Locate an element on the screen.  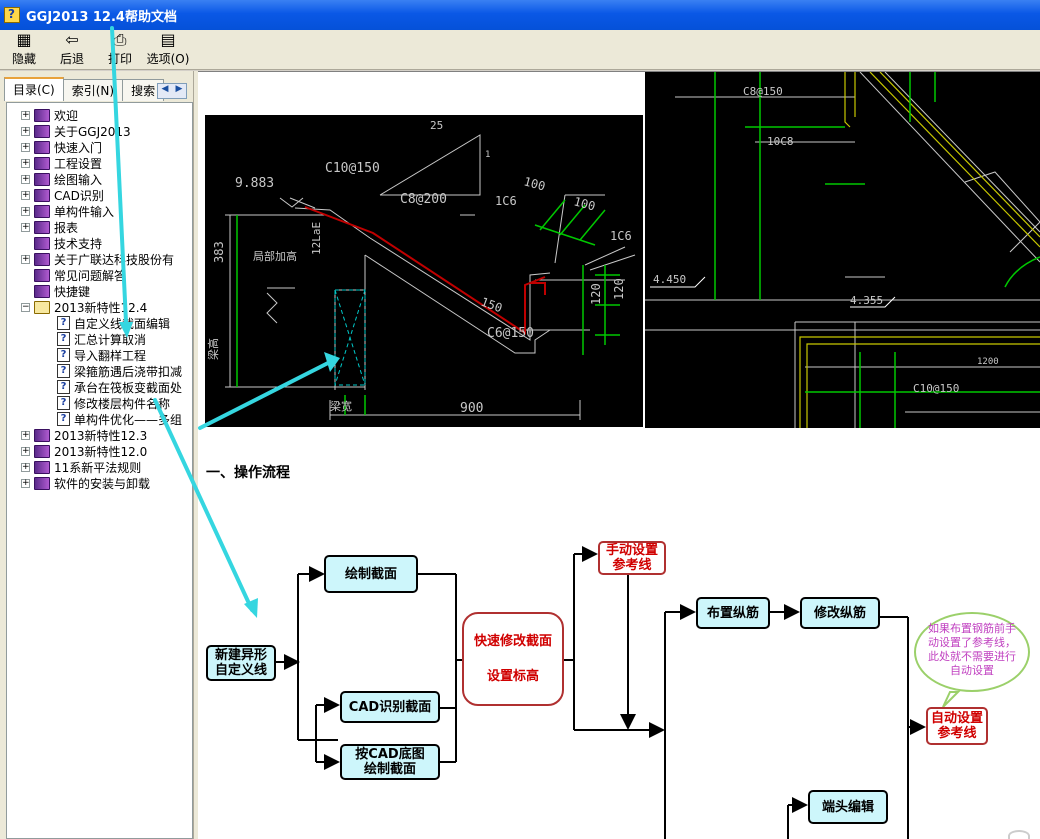
nav-tabs: 目录(C) 索引(N) 搜索 is located at coordinates (84, 89).